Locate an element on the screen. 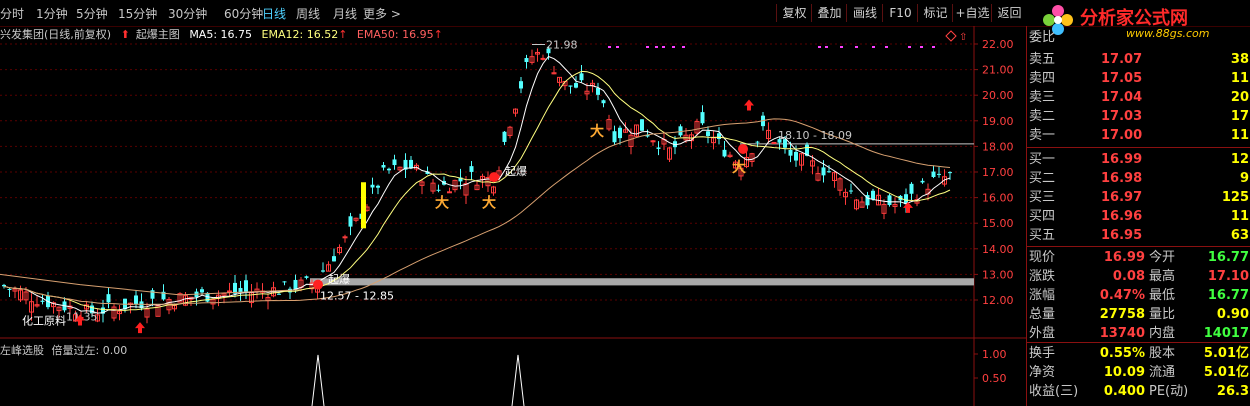 The image size is (1250, 406). tab-3: 15分钟 is located at coordinates (137, 13).